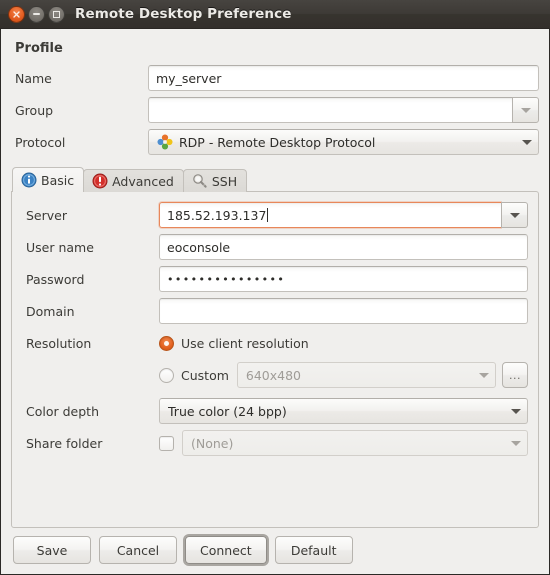 The image size is (550, 575). What do you see at coordinates (34, 110) in the screenshot?
I see `group-label: Group` at bounding box center [34, 110].